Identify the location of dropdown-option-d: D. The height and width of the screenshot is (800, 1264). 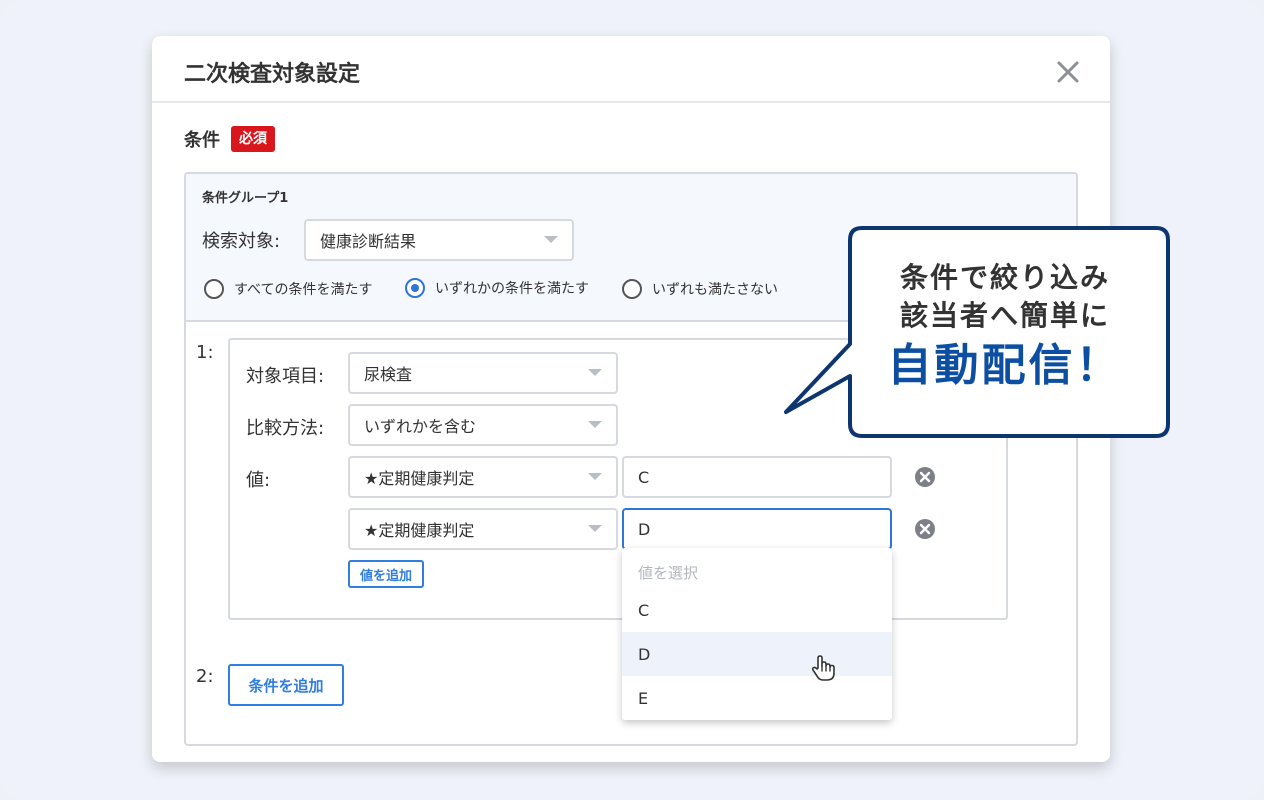
(757, 654).